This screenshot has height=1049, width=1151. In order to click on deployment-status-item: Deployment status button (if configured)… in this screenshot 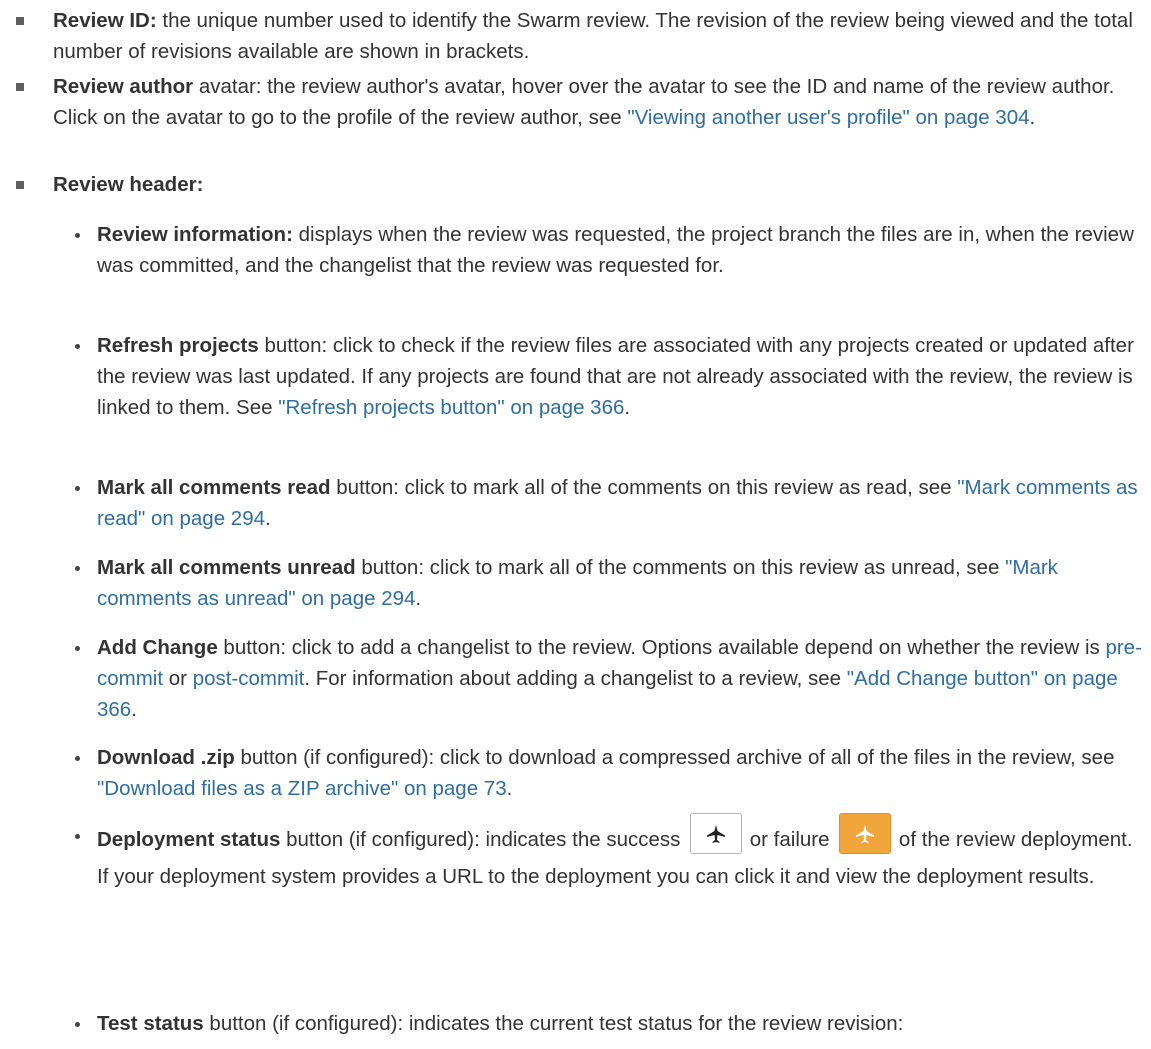, I will do `click(622, 852)`.